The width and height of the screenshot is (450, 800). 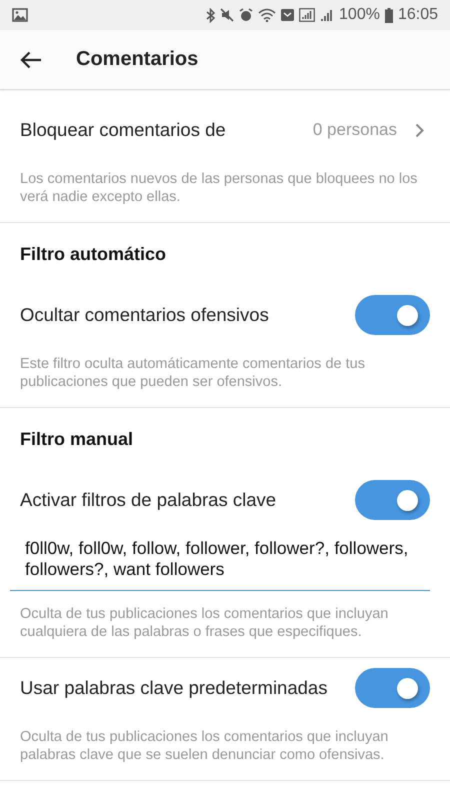 What do you see at coordinates (123, 130) in the screenshot?
I see `setting-label: Bloquear comentarios de` at bounding box center [123, 130].